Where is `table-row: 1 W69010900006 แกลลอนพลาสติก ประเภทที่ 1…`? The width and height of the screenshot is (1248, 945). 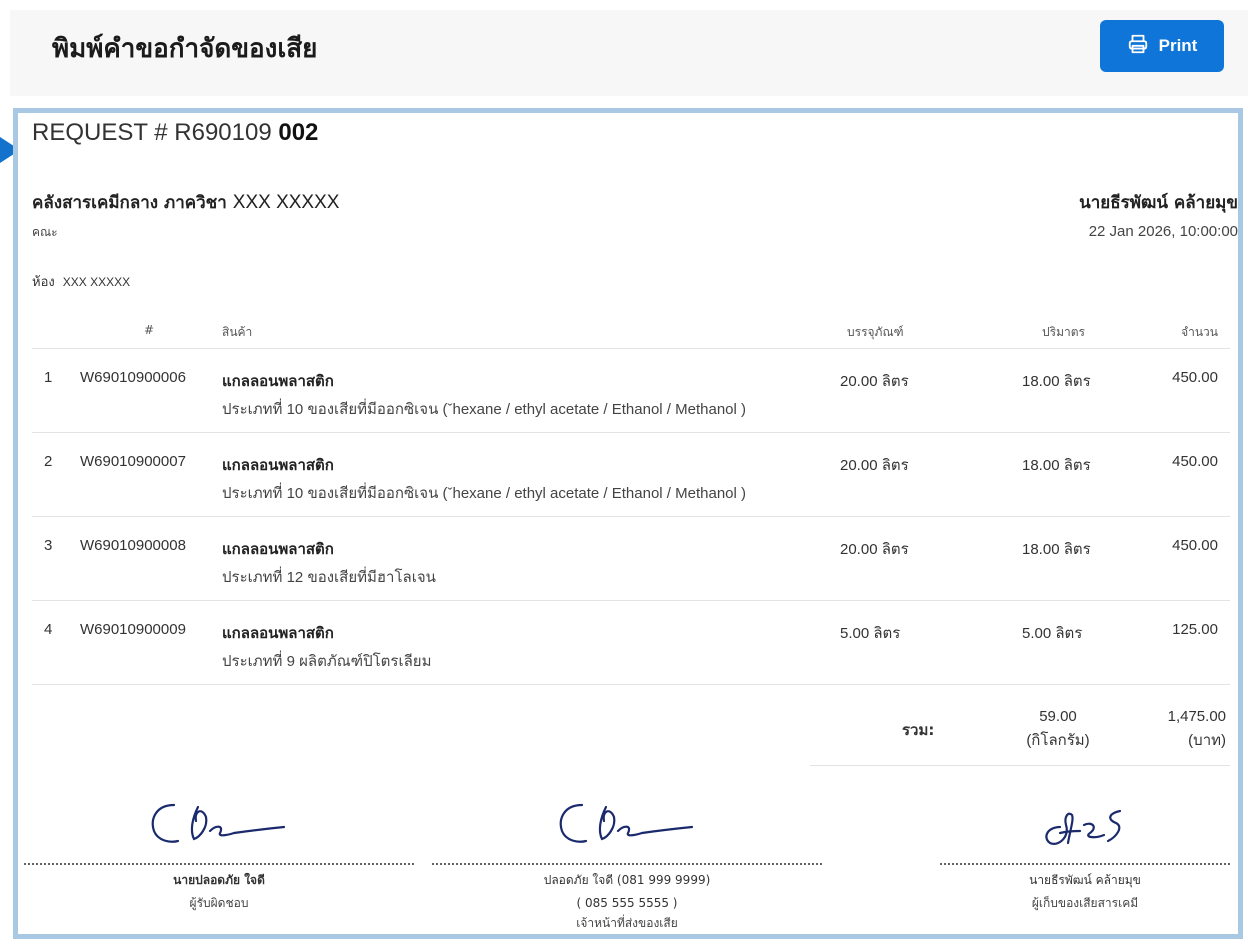
table-row: 1 W69010900006 แกลลอนพลาสติก ประเภทที่ 1… is located at coordinates (631, 391).